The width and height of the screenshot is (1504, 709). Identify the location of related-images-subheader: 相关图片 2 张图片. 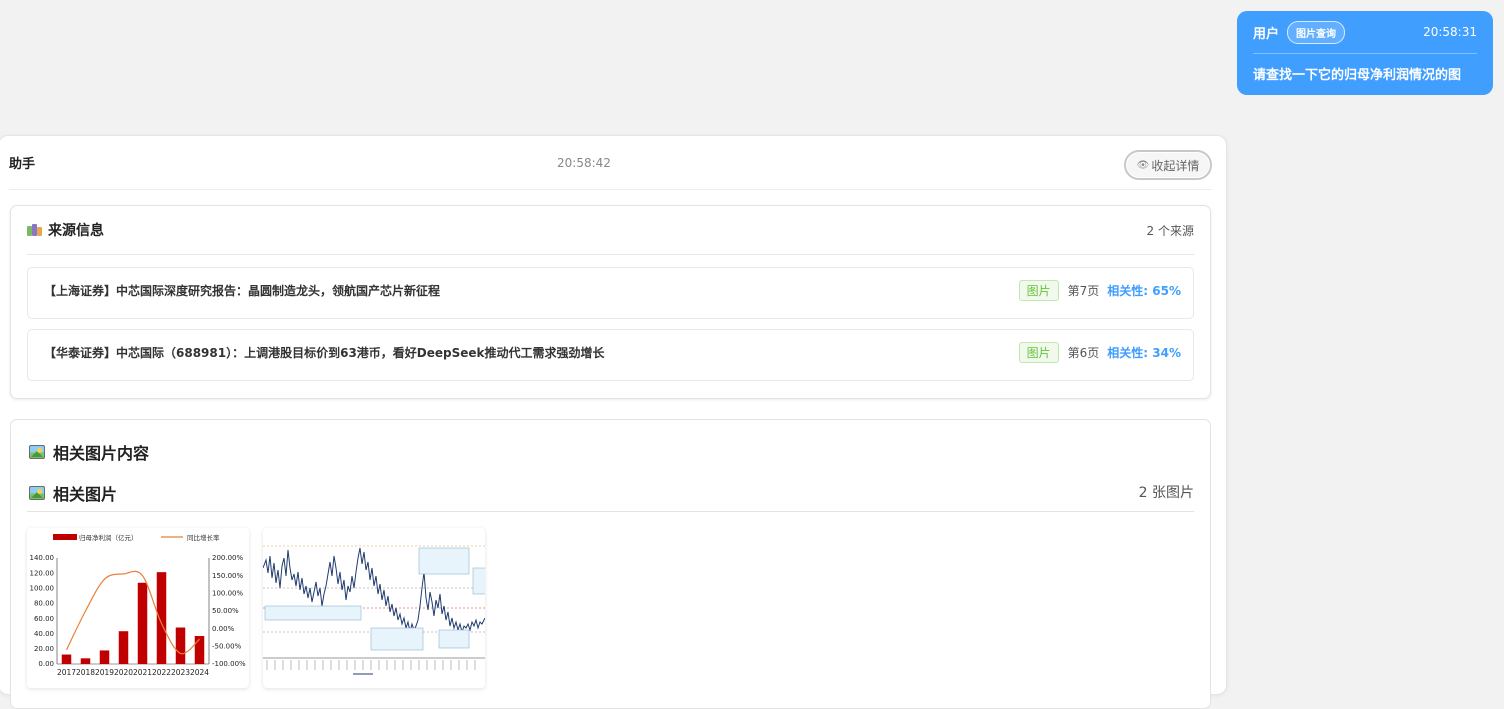
(610, 493).